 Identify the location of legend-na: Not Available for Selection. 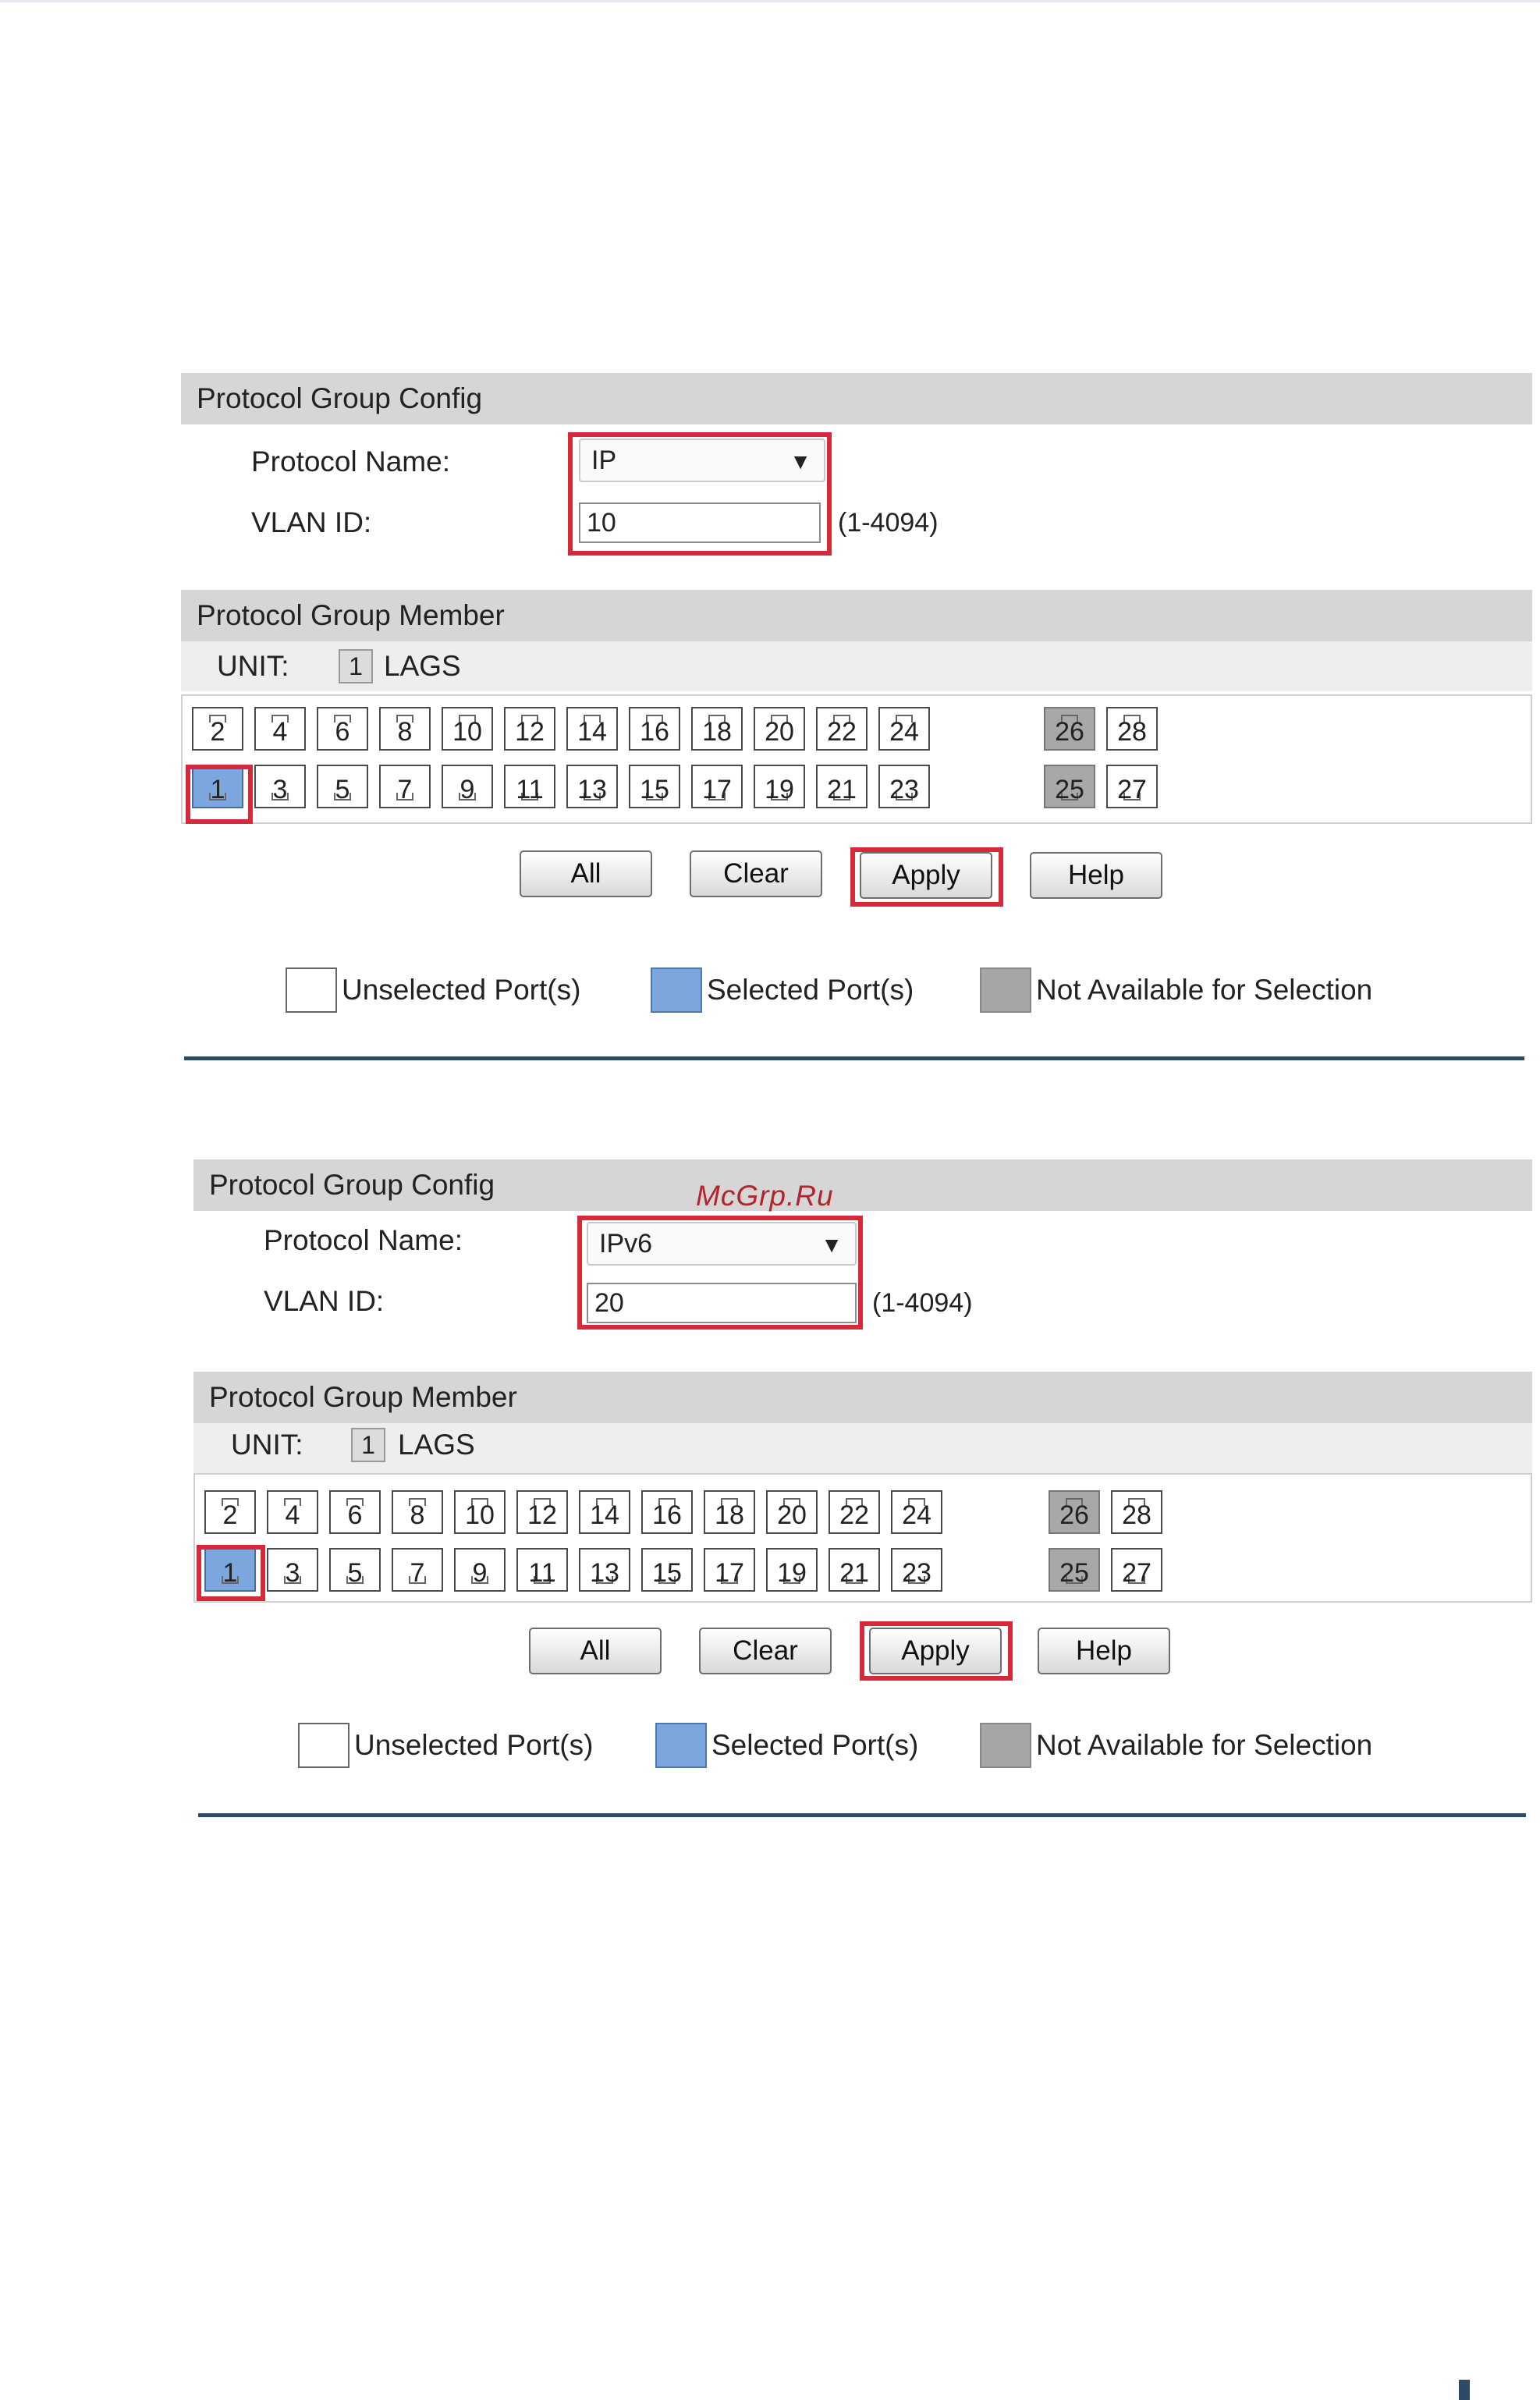
(1176, 1745).